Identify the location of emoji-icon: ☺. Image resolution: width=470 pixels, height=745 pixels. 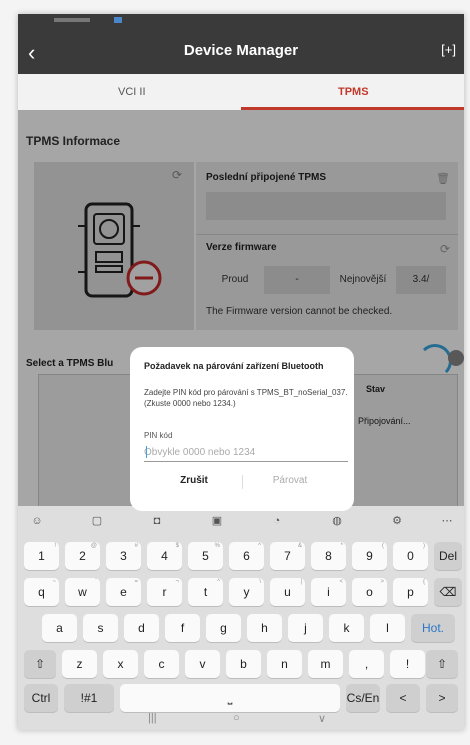
(37, 521).